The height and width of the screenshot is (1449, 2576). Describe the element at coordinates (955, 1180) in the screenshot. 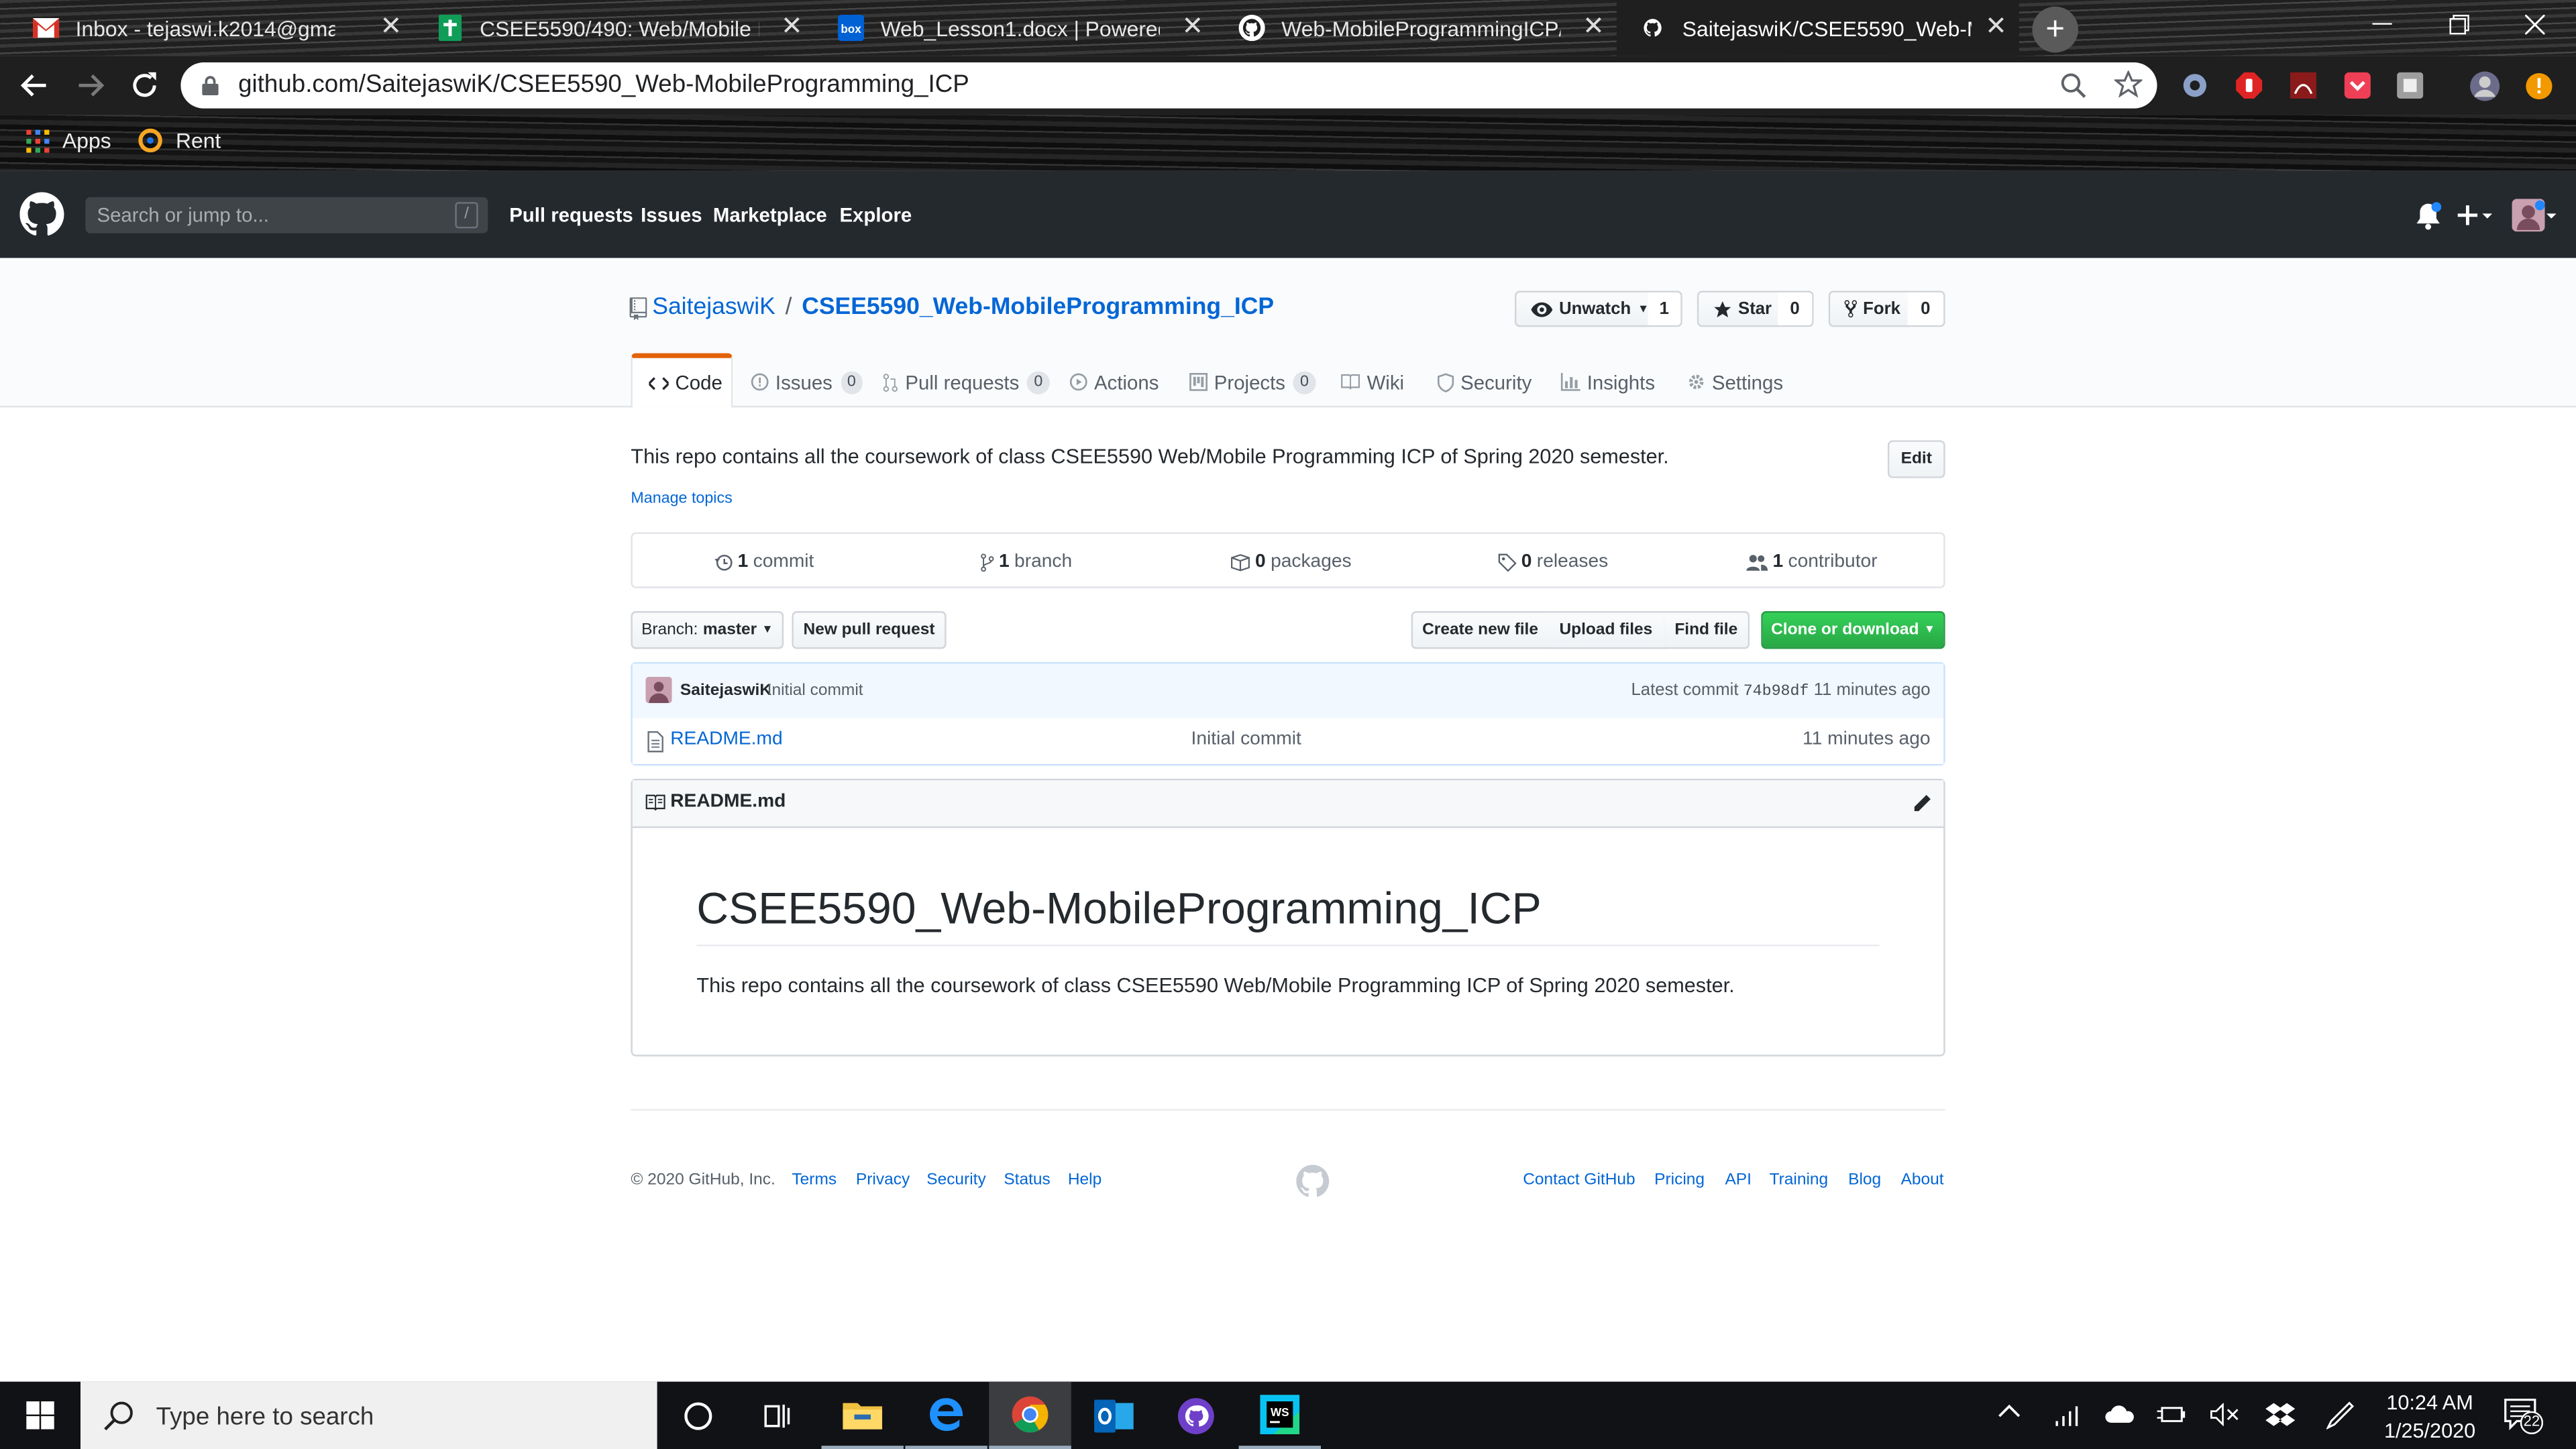

I see `footer-security: Security` at that location.